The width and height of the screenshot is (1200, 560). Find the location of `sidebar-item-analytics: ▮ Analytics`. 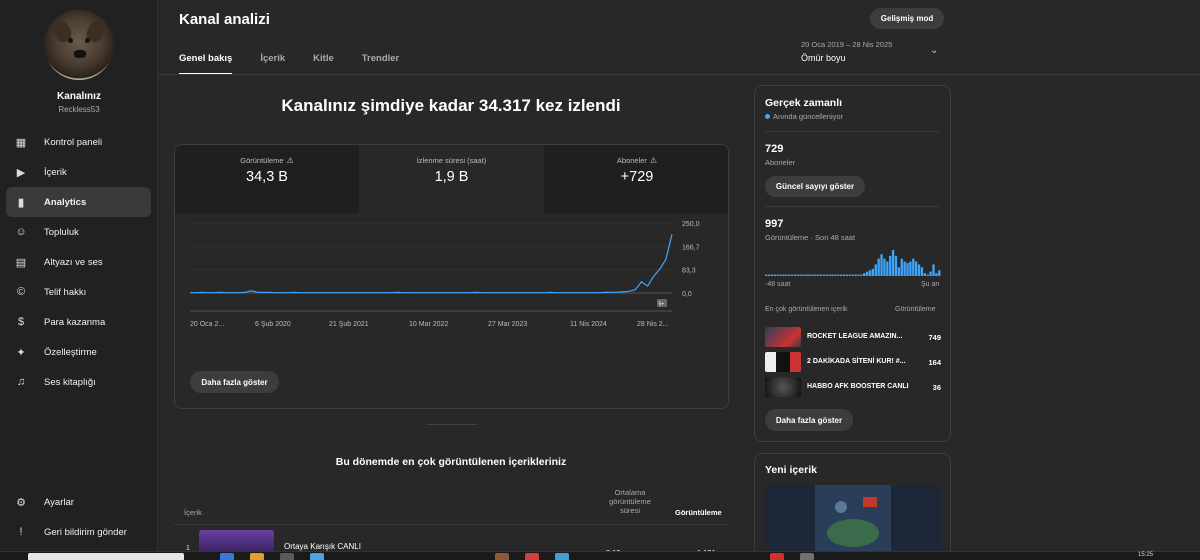

sidebar-item-analytics: ▮ Analytics is located at coordinates (78, 202).